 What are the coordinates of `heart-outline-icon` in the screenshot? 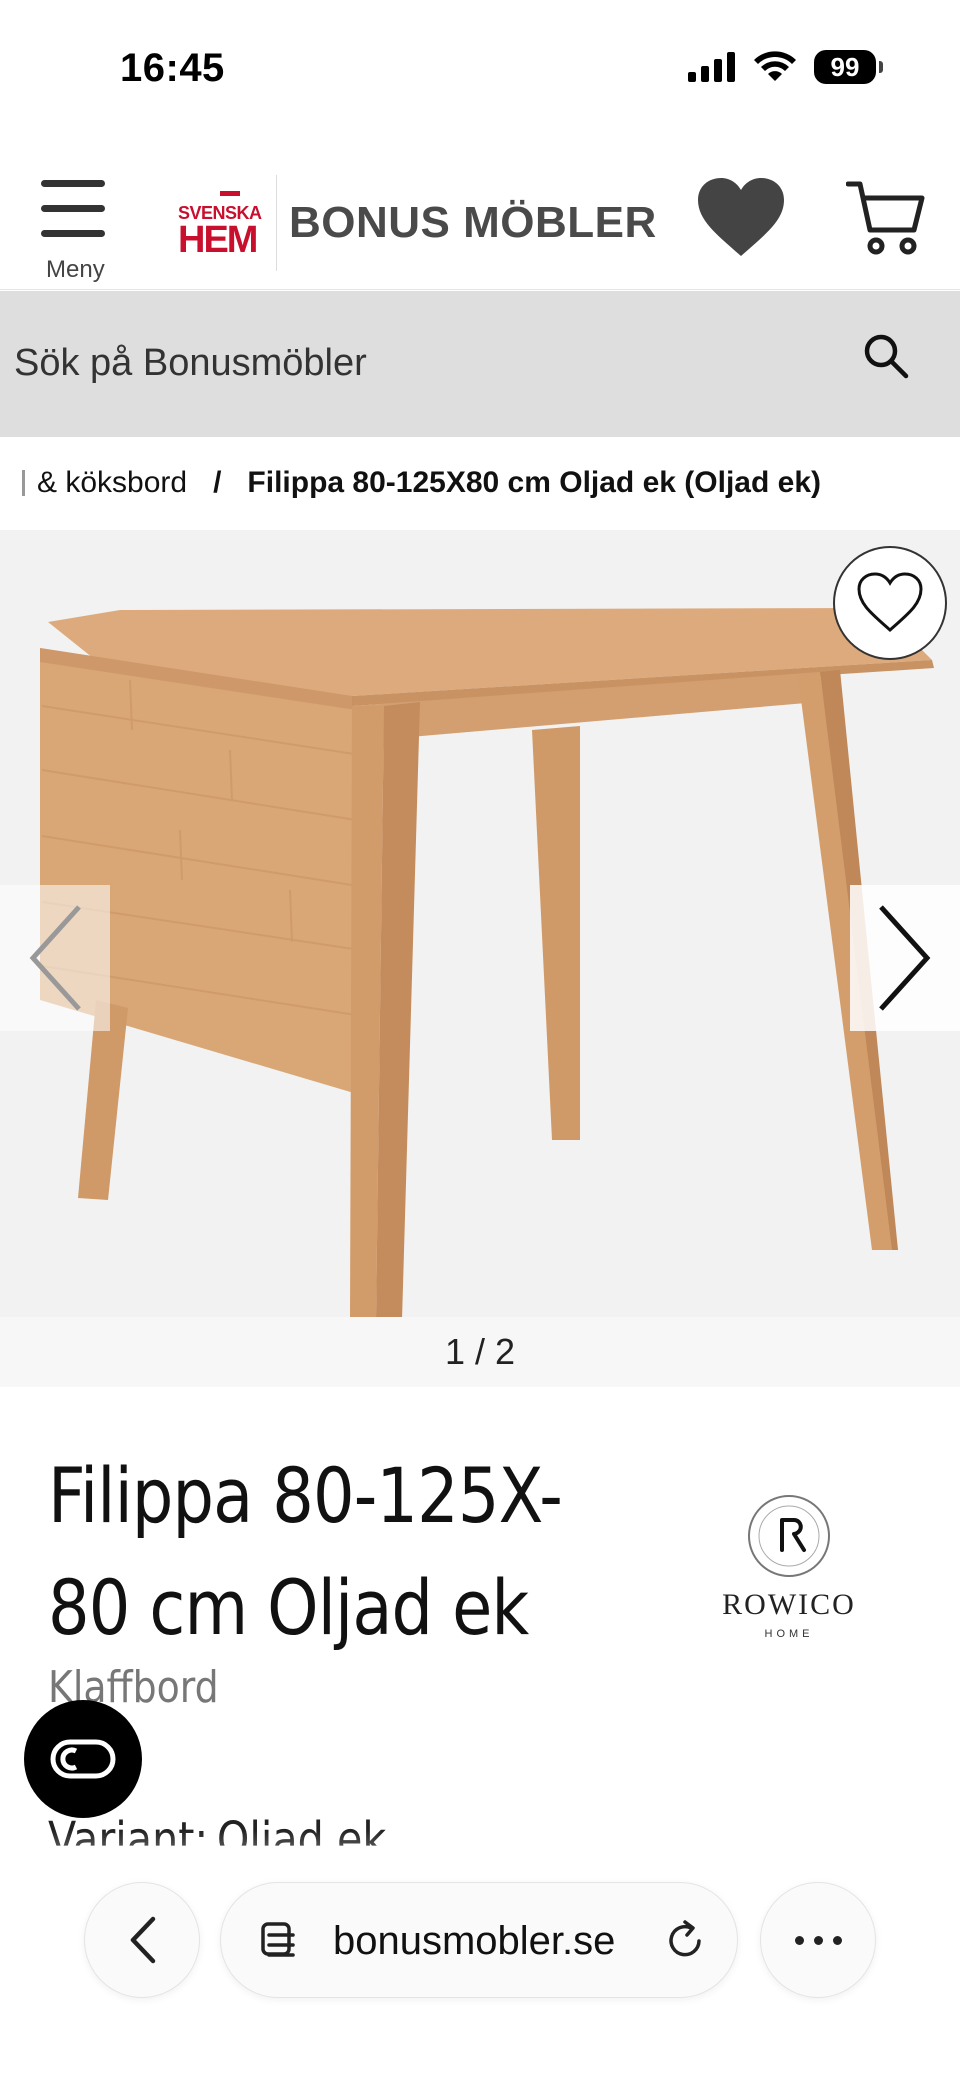 It's located at (890, 602).